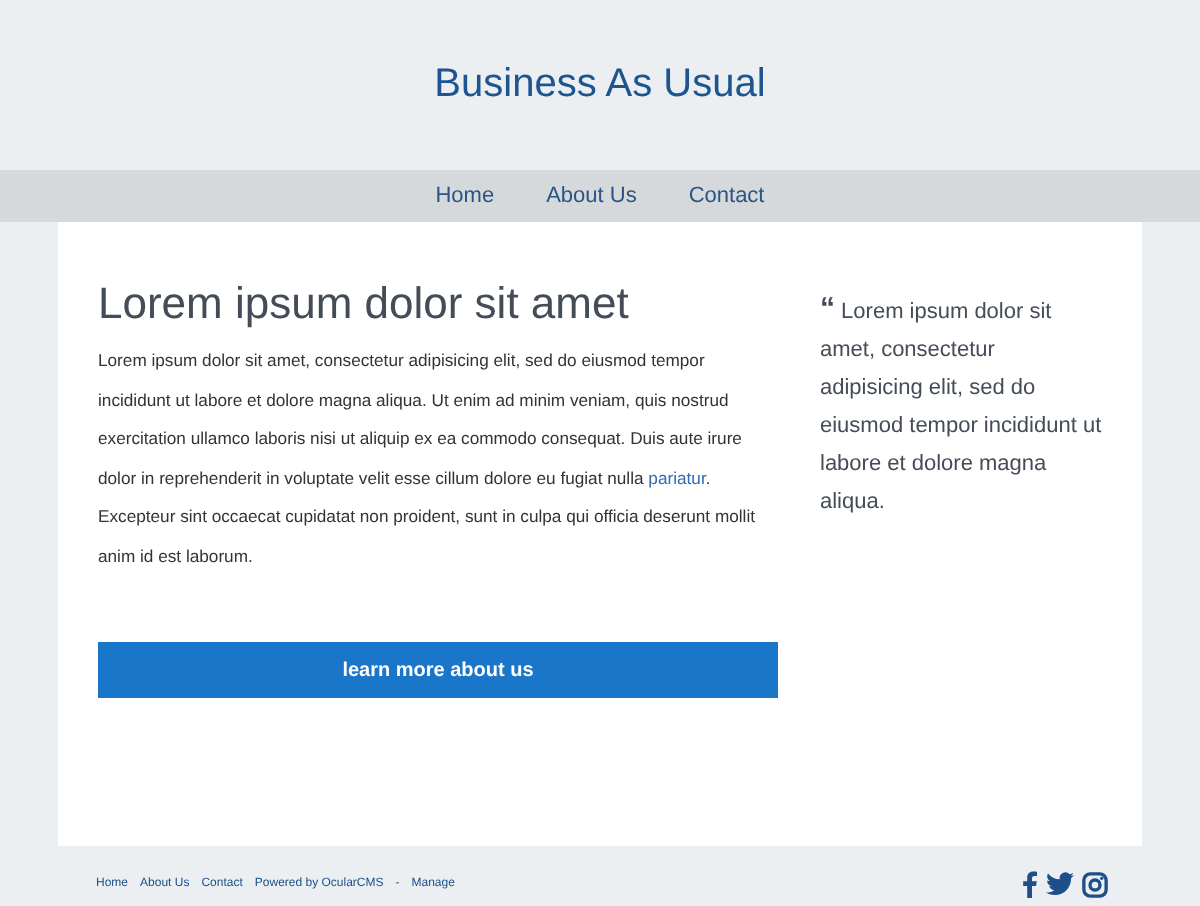 The image size is (1200, 906). What do you see at coordinates (1095, 884) in the screenshot?
I see `instagram-icon` at bounding box center [1095, 884].